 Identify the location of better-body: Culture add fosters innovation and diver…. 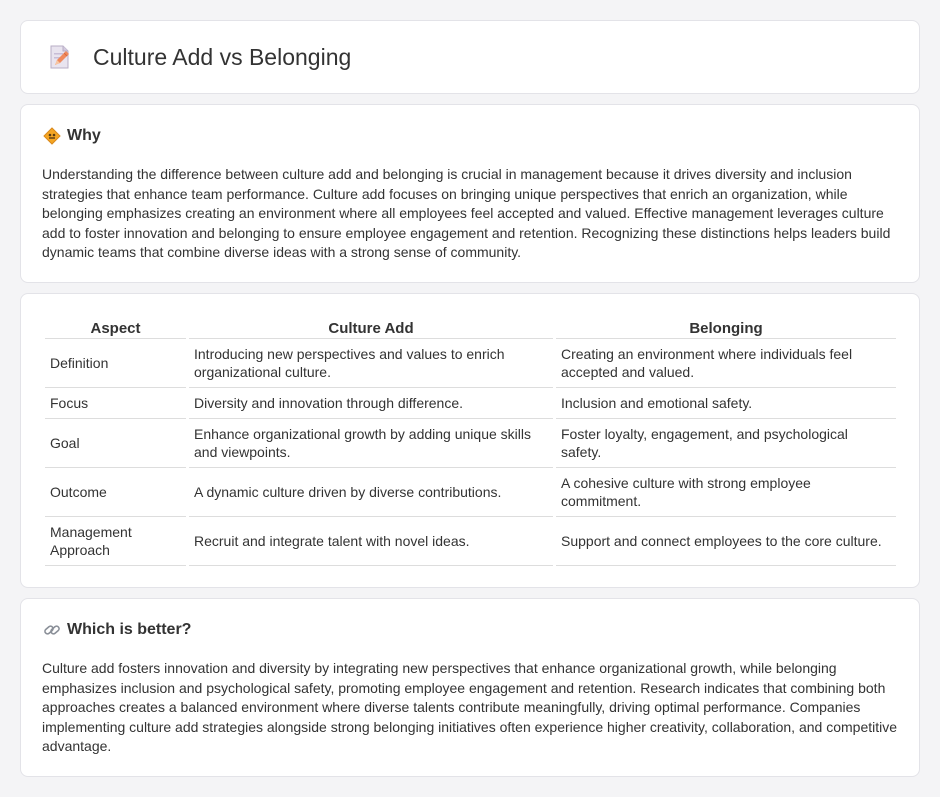
(470, 707).